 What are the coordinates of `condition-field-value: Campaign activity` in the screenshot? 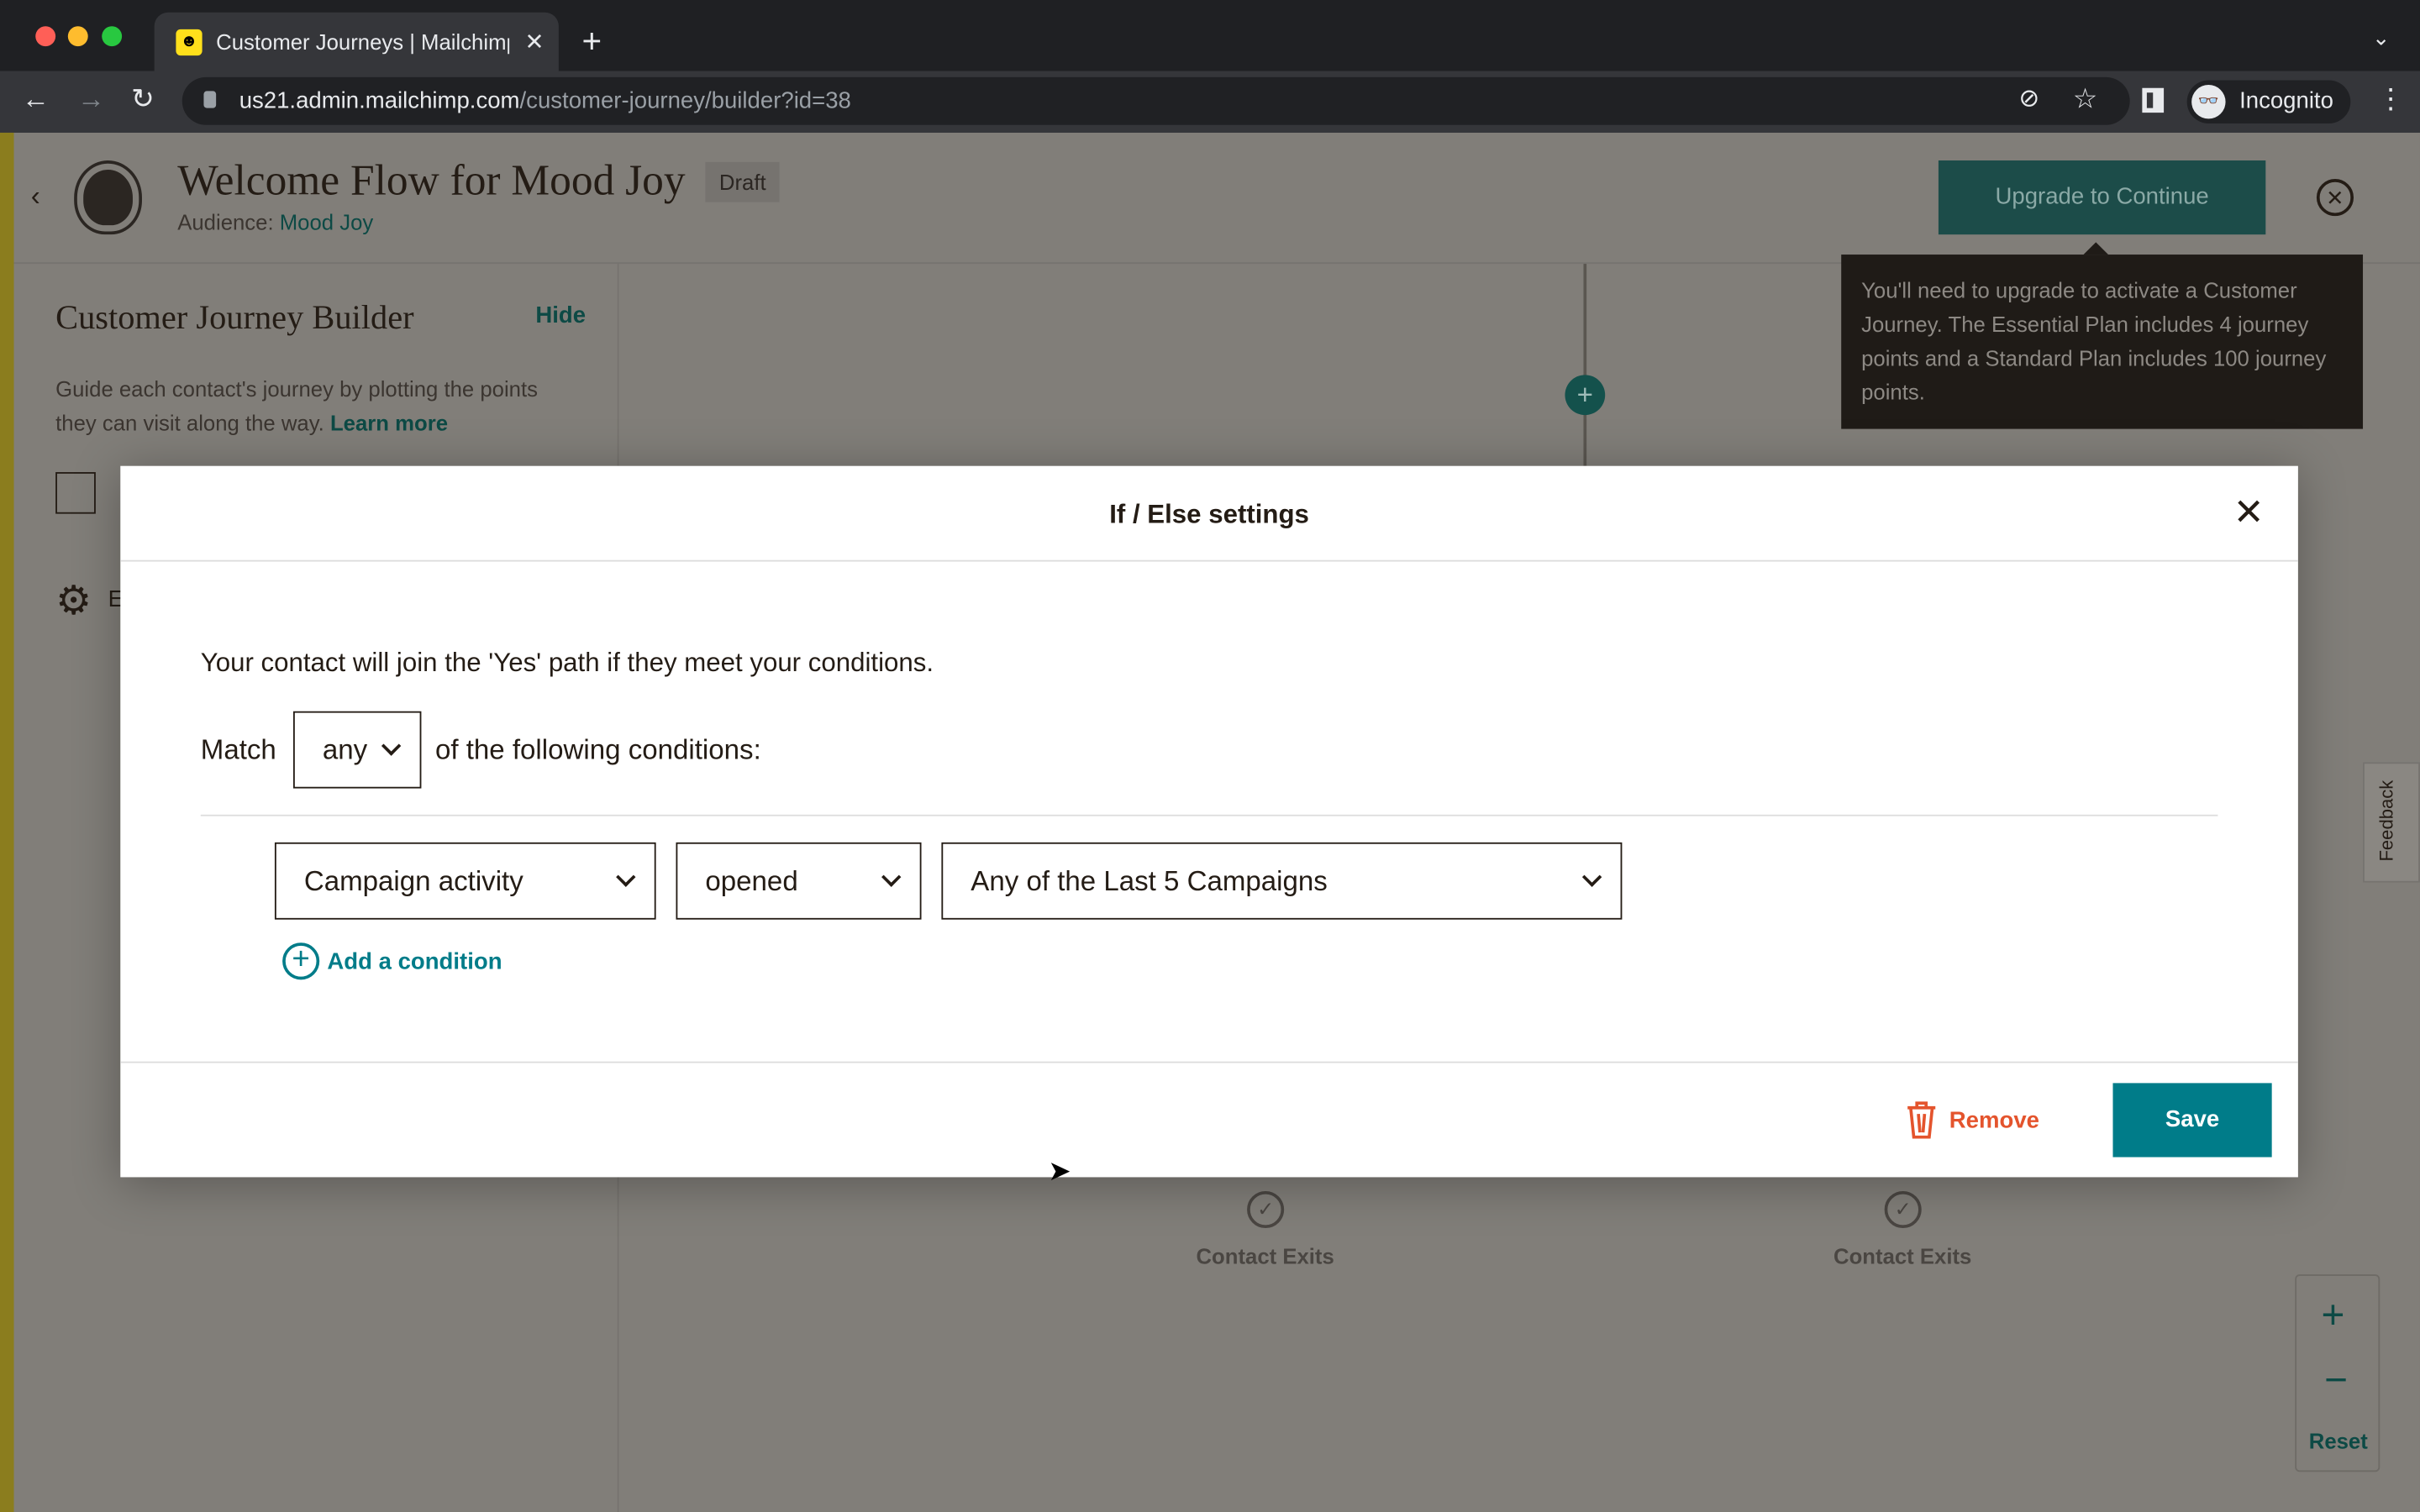 It's located at (413, 880).